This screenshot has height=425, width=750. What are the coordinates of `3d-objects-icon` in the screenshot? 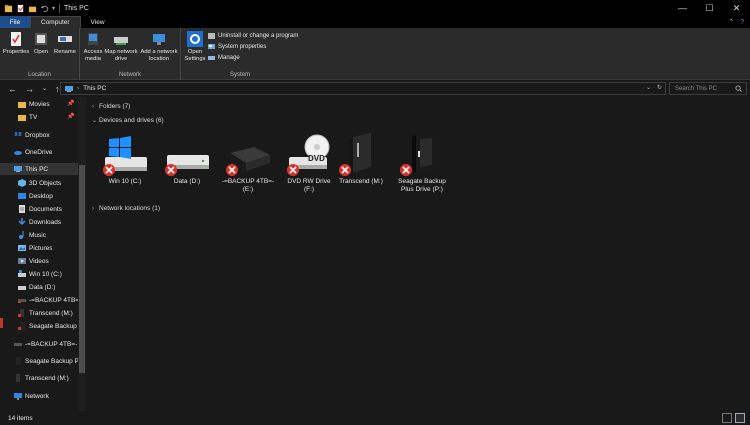 It's located at (22, 183).